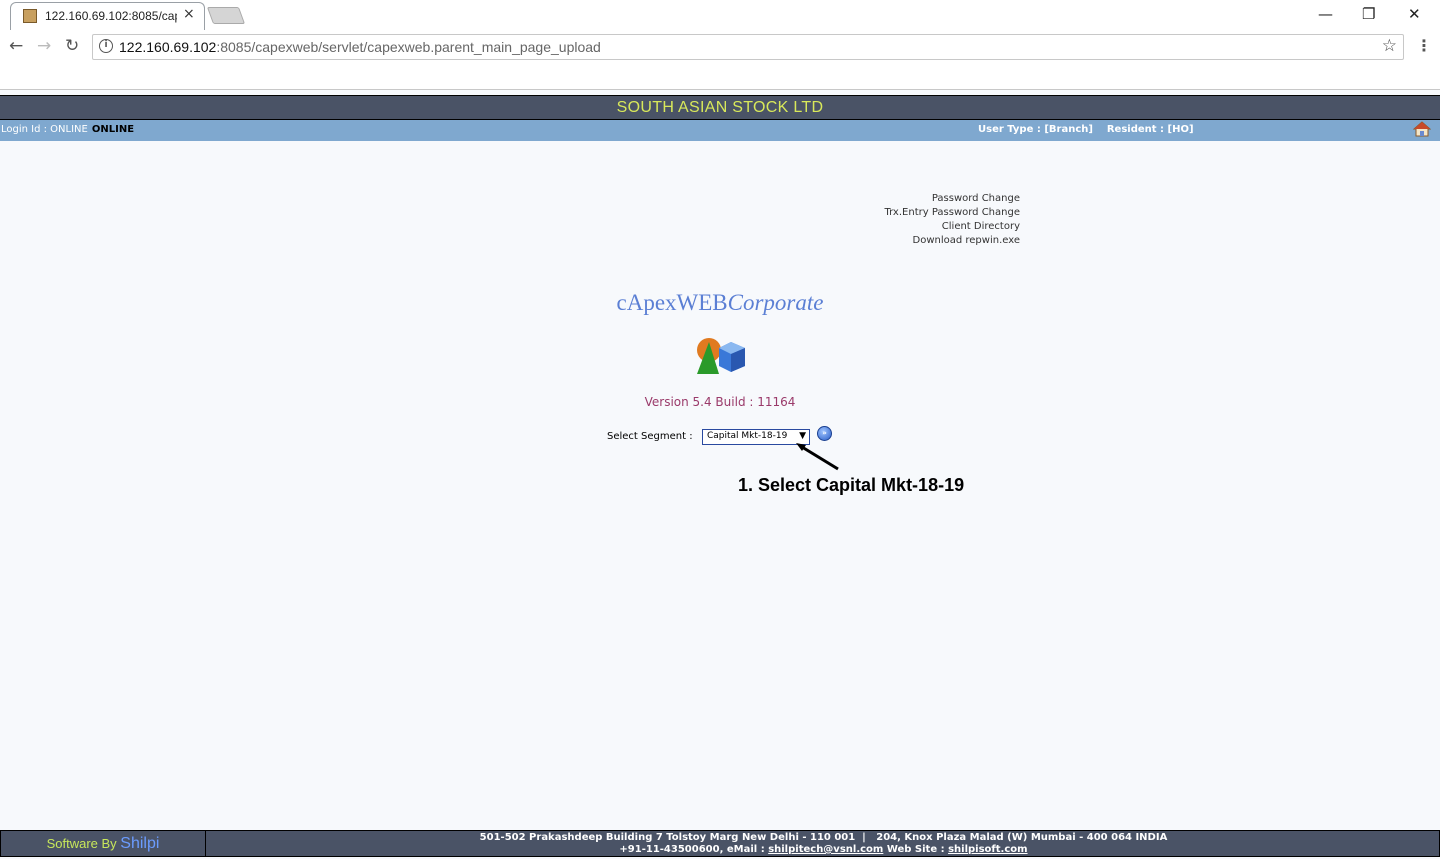 The width and height of the screenshot is (1440, 859). What do you see at coordinates (817, 457) in the screenshot?
I see `annotation-arrow-icon` at bounding box center [817, 457].